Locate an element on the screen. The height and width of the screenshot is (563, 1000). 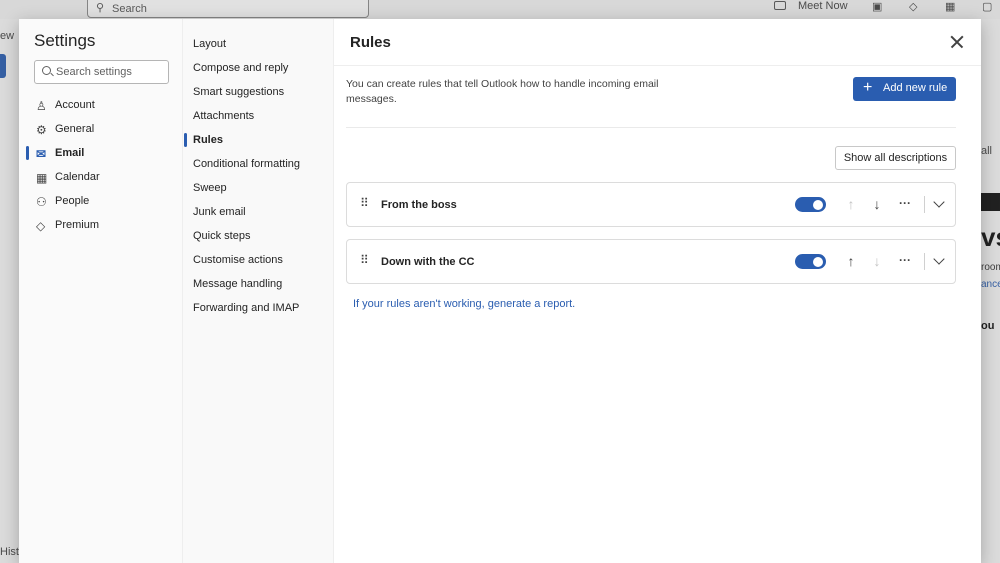
add-new-rule-button: + Add new rule is located at coordinates (904, 89).